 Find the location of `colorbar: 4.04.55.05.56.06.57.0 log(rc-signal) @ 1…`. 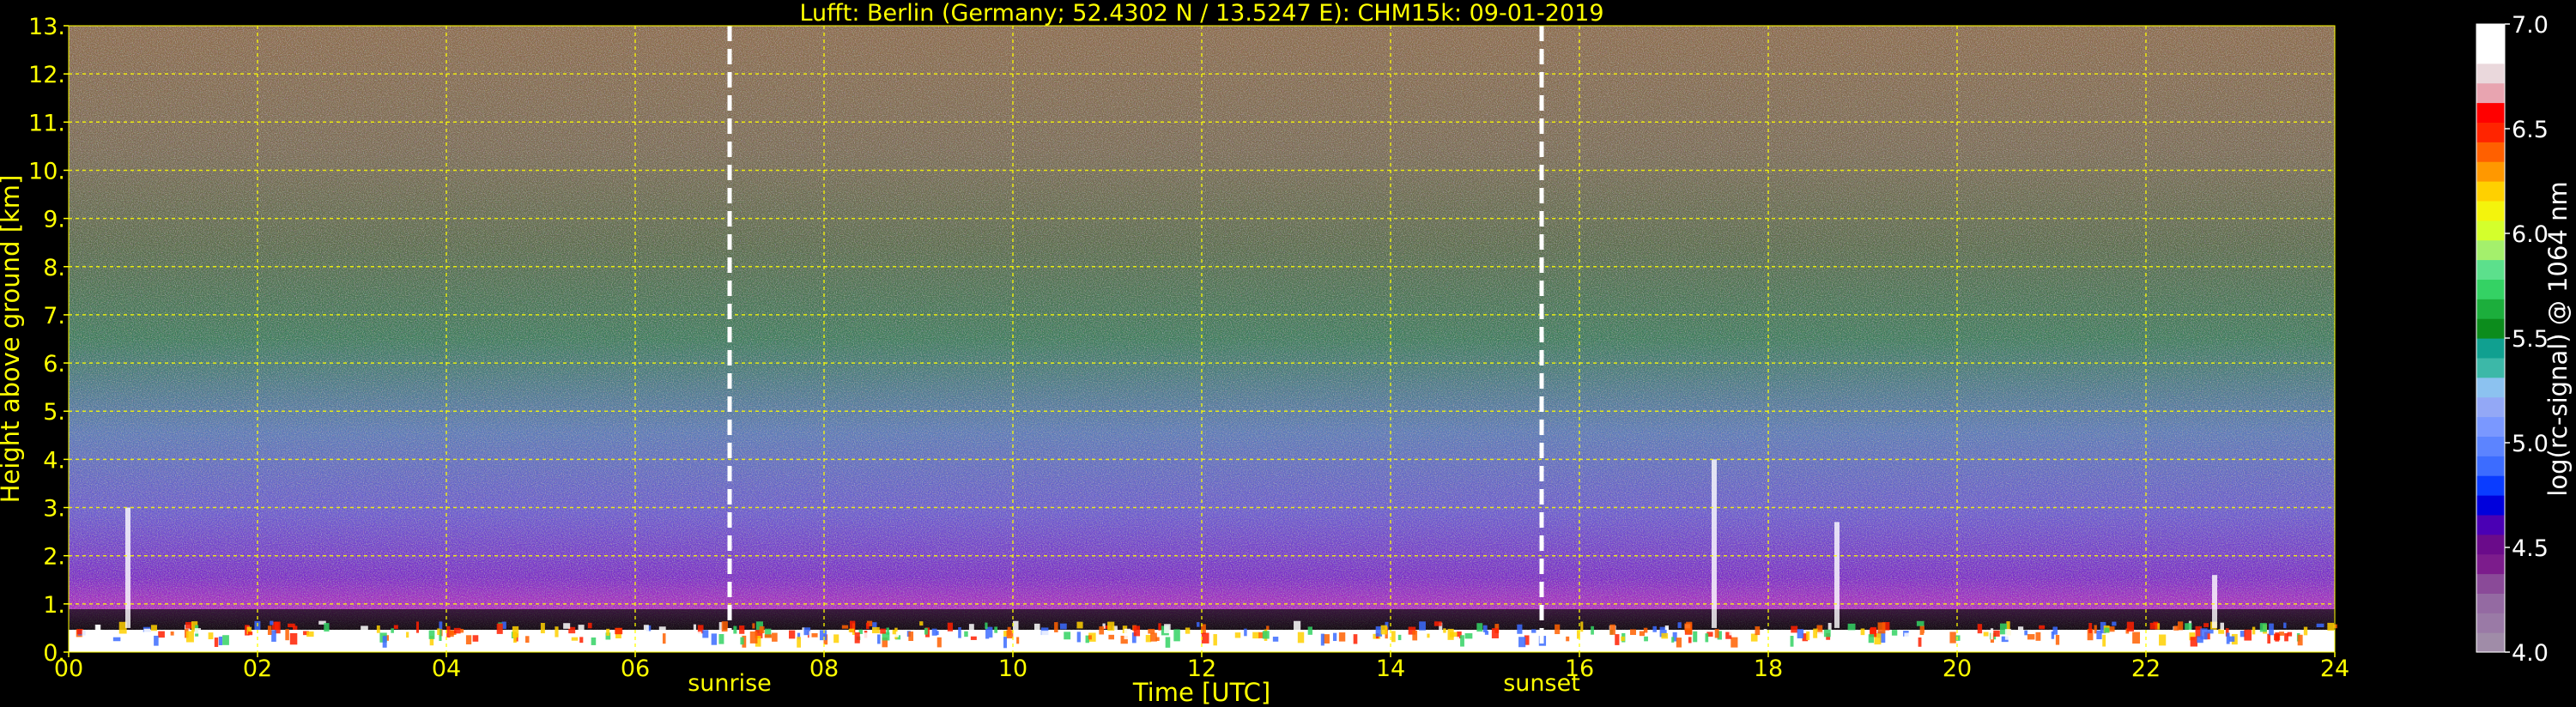

colorbar: 4.04.55.05.56.06.57.0 log(rc-signal) @ 1… is located at coordinates (2524, 339).